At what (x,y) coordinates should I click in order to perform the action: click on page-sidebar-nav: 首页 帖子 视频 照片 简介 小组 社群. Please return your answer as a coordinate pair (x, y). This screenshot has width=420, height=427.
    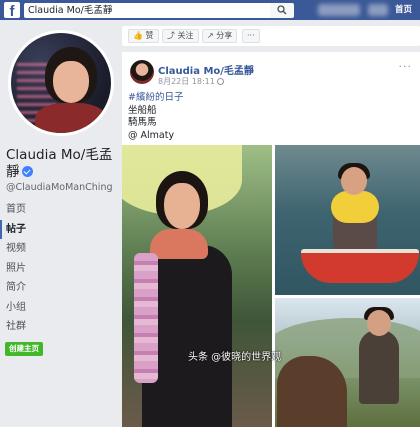
    Looking at the image, I should click on (58, 268).